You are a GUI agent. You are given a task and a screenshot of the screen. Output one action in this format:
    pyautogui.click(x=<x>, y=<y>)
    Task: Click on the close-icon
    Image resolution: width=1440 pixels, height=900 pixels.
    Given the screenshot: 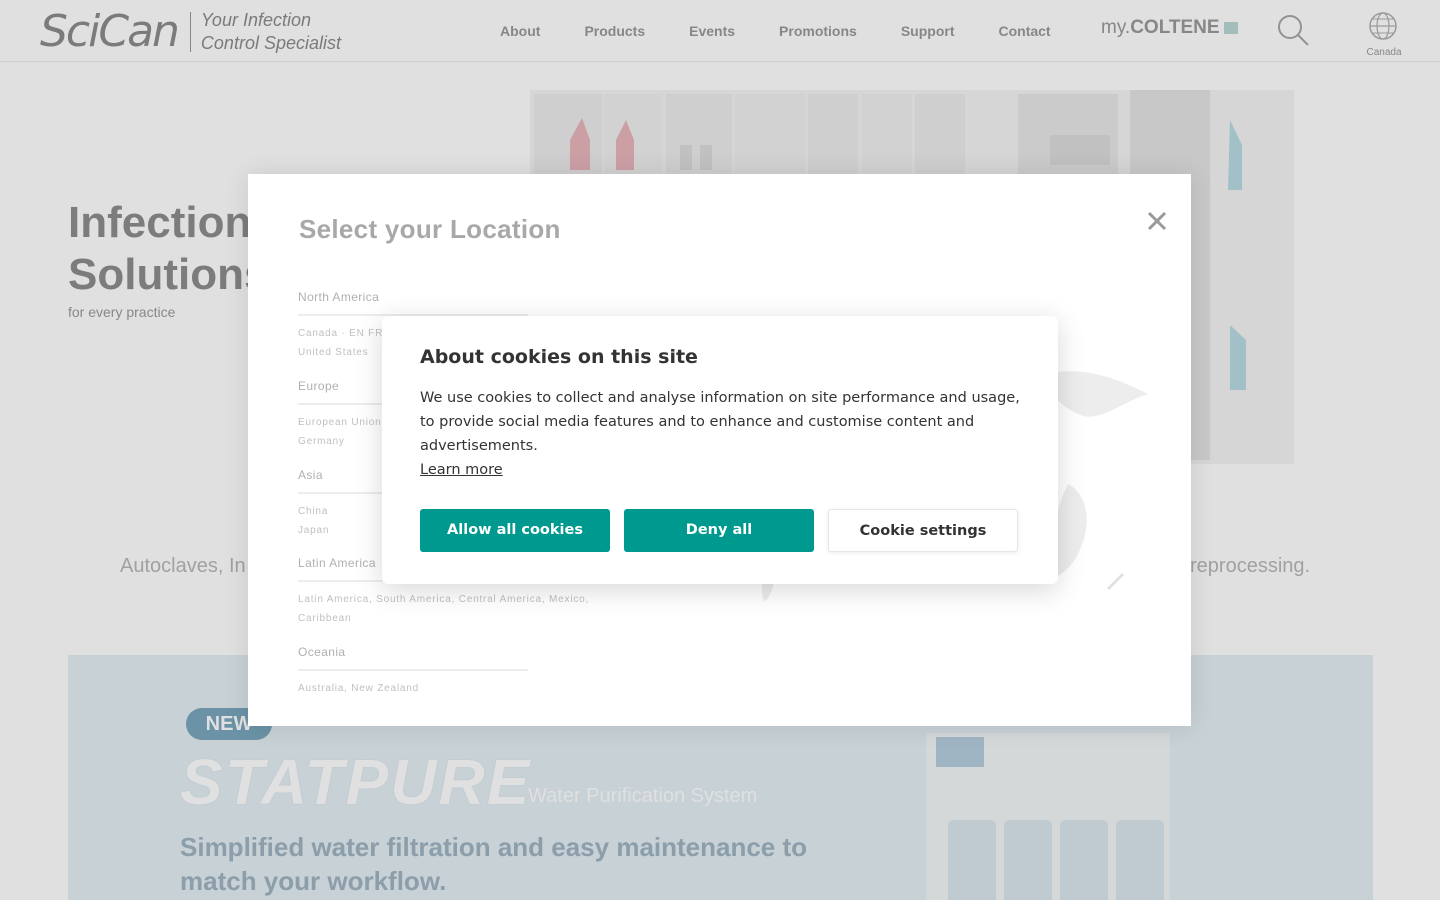 What is the action you would take?
    pyautogui.click(x=1157, y=221)
    